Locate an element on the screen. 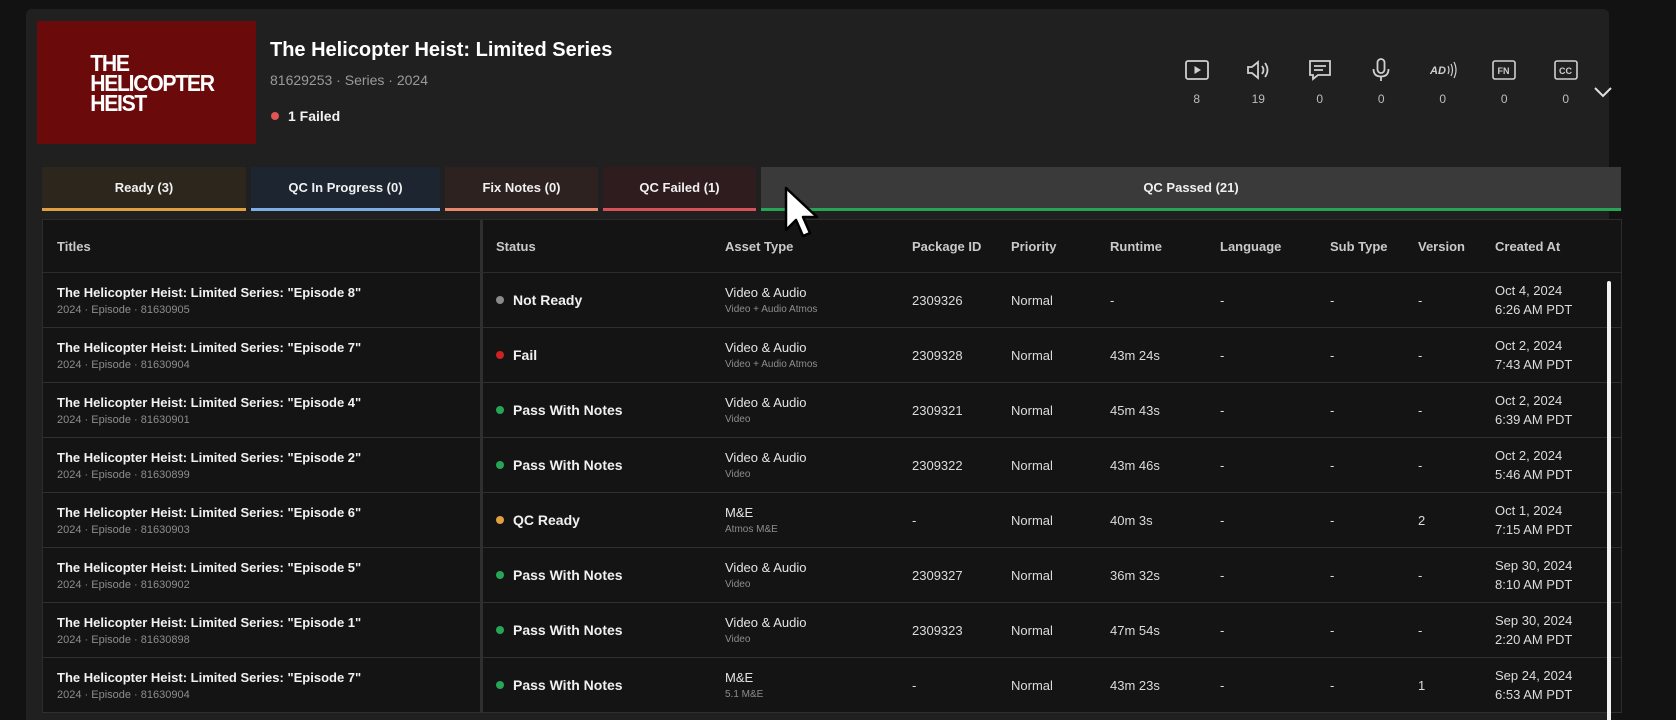  package-id: 2309323 is located at coordinates (937, 630).